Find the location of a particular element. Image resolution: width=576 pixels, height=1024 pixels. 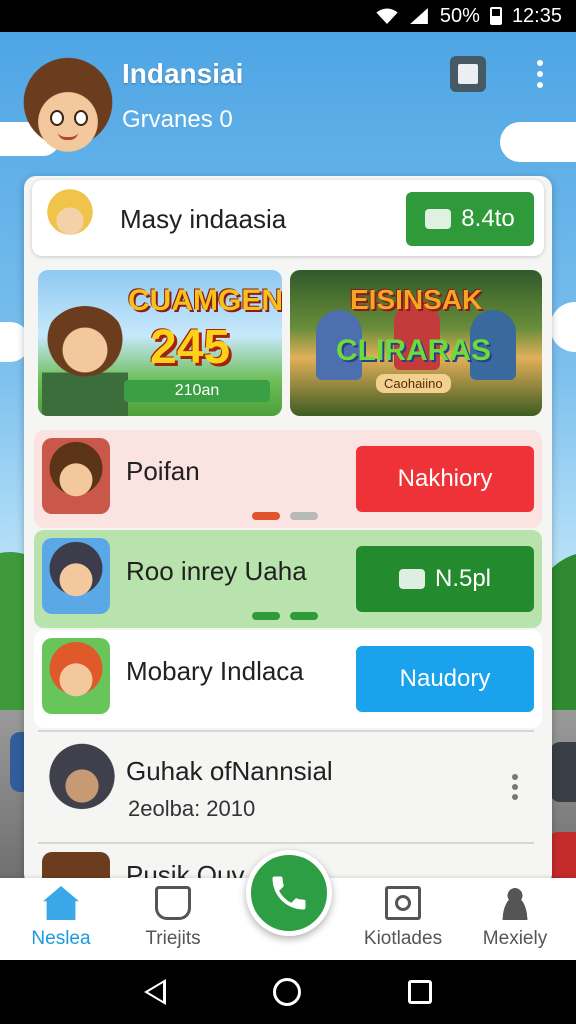

phone-icon is located at coordinates (289, 893).